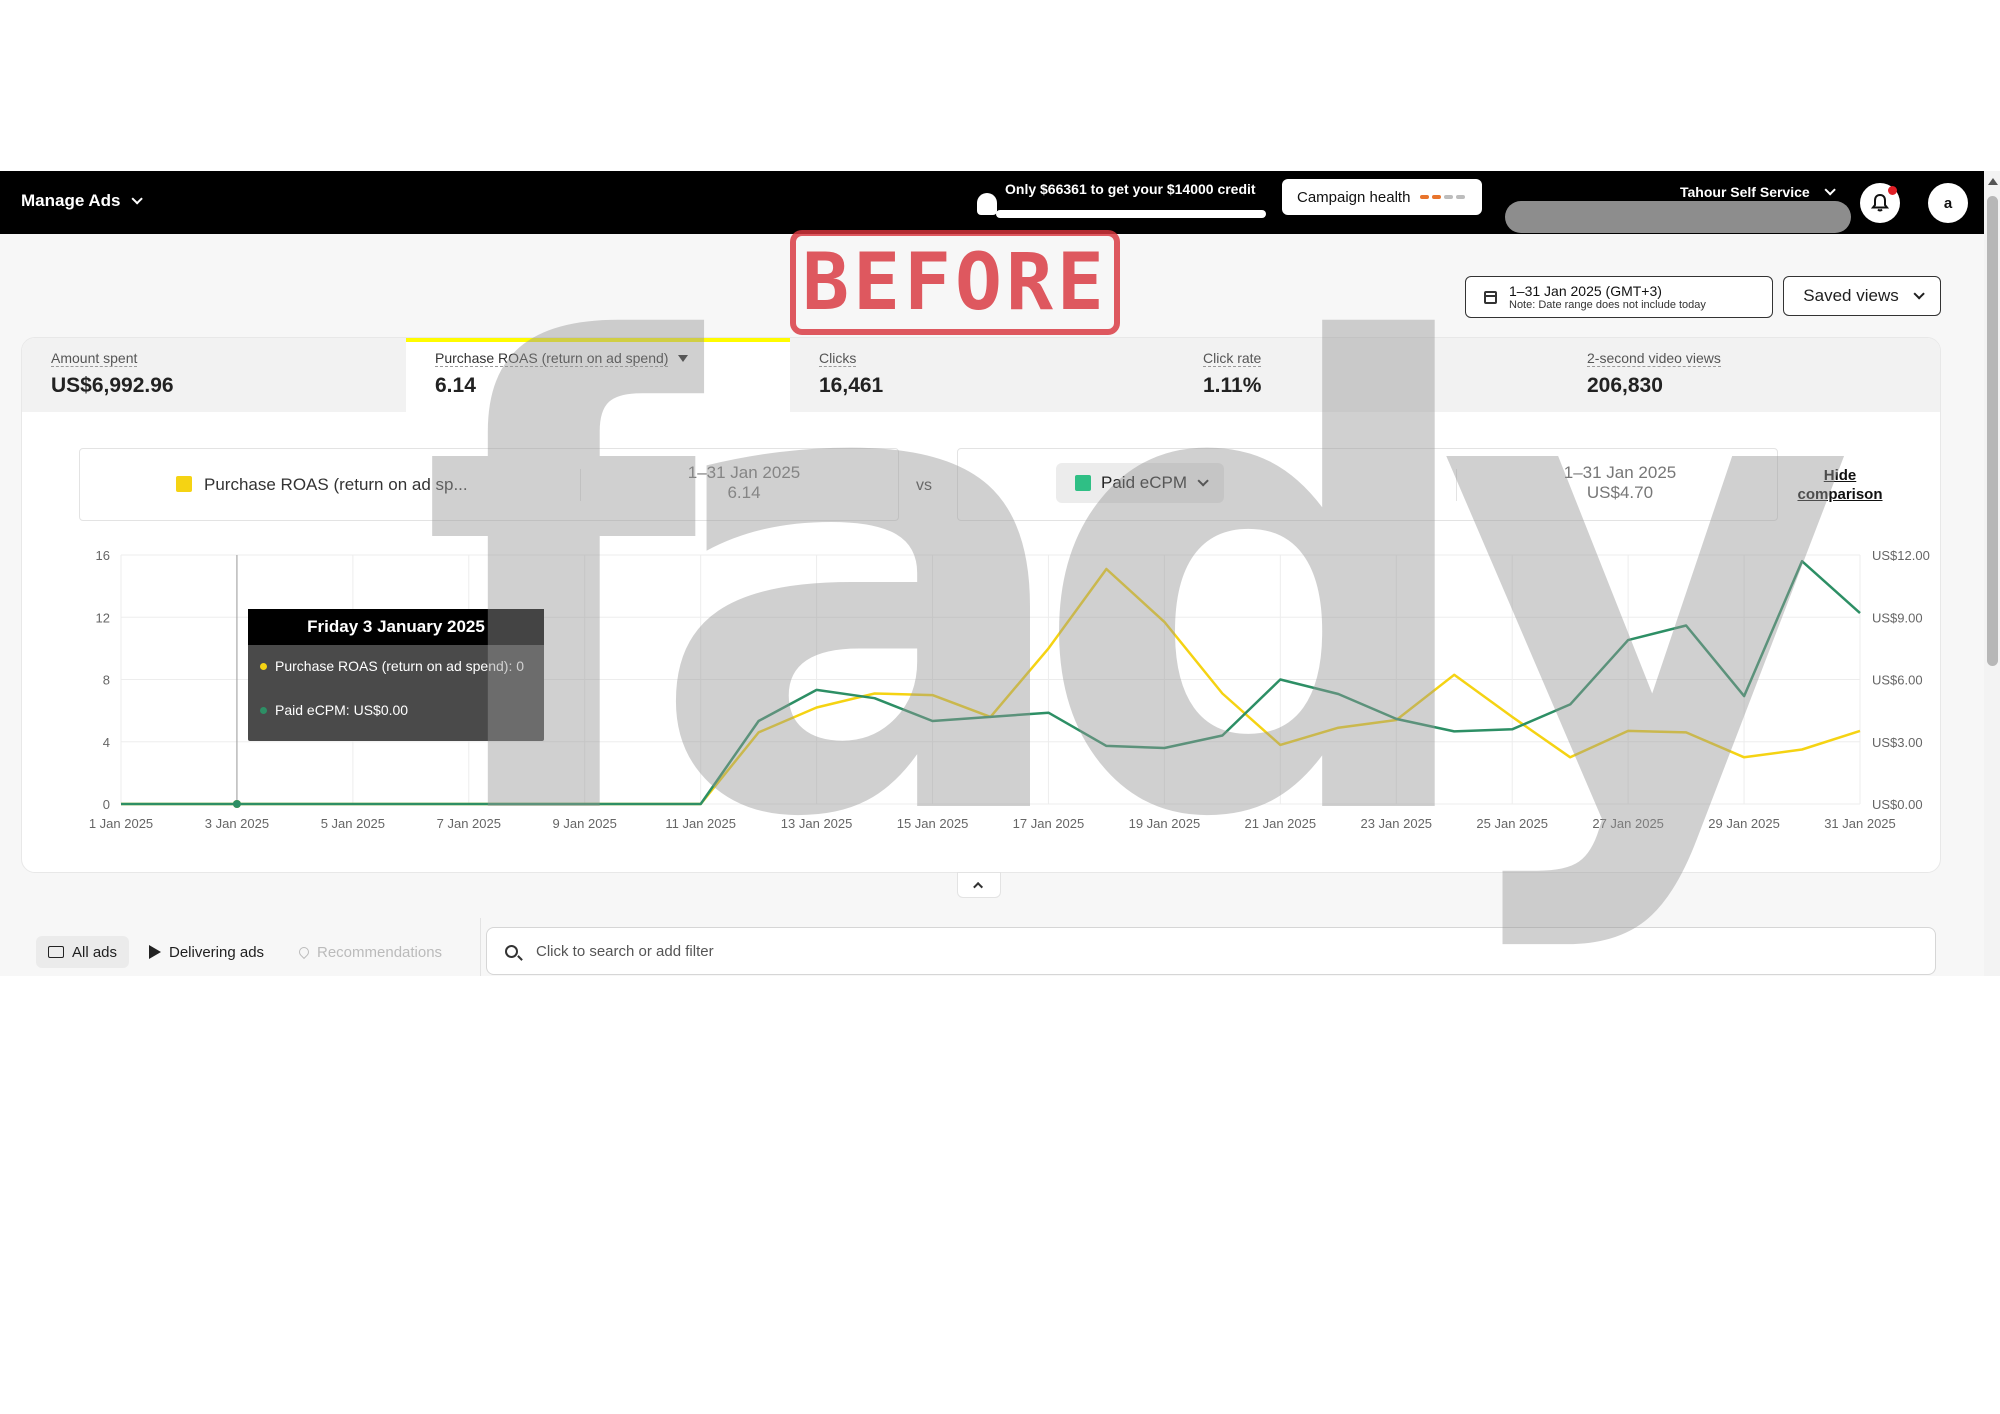 Image resolution: width=2000 pixels, height=1414 pixels. I want to click on tab-label: All ads, so click(95, 952).